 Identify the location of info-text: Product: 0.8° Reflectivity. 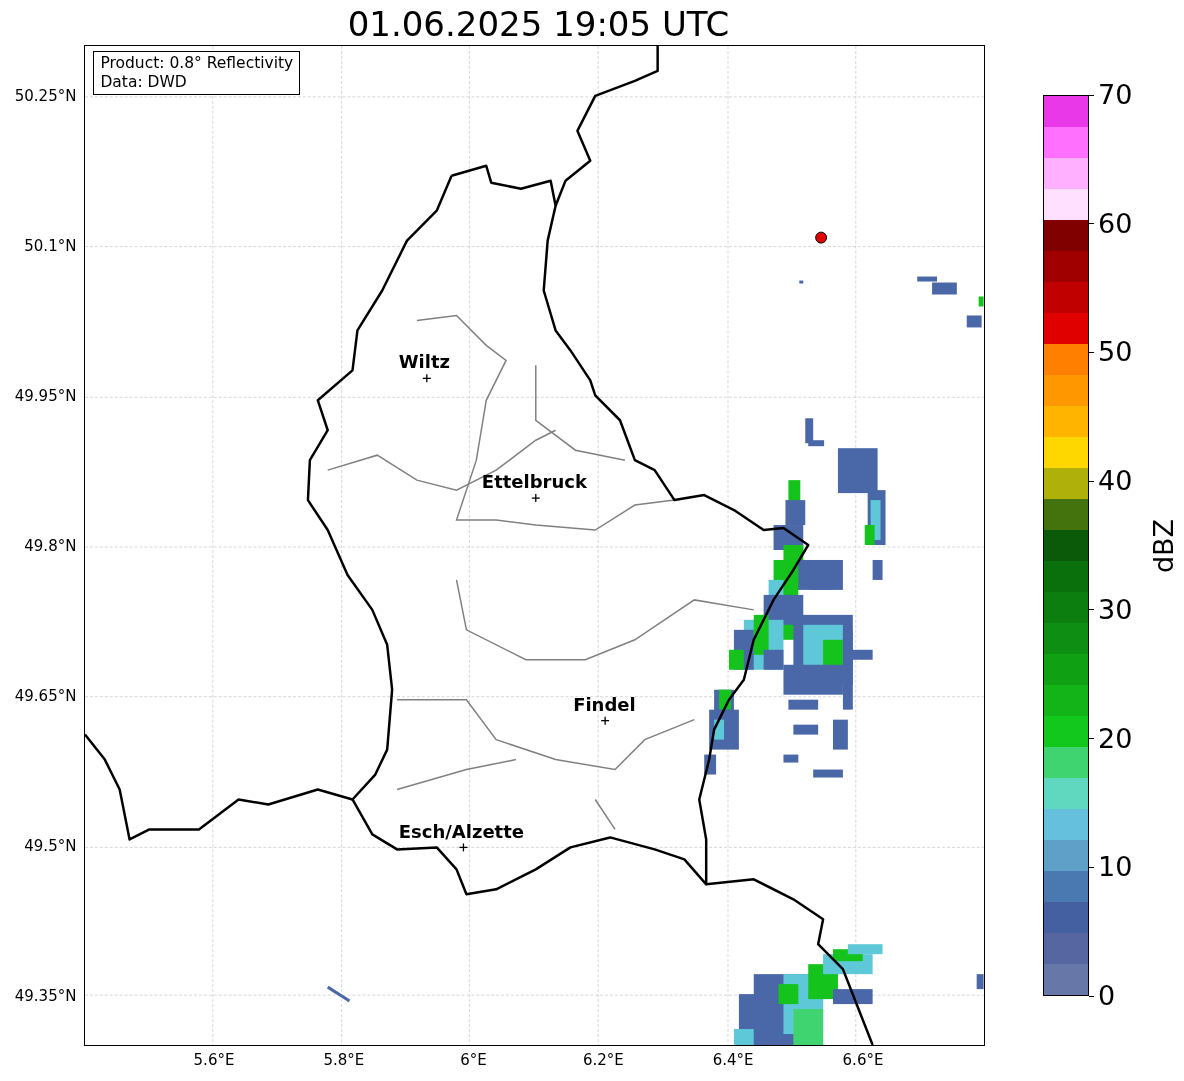
(197, 63).